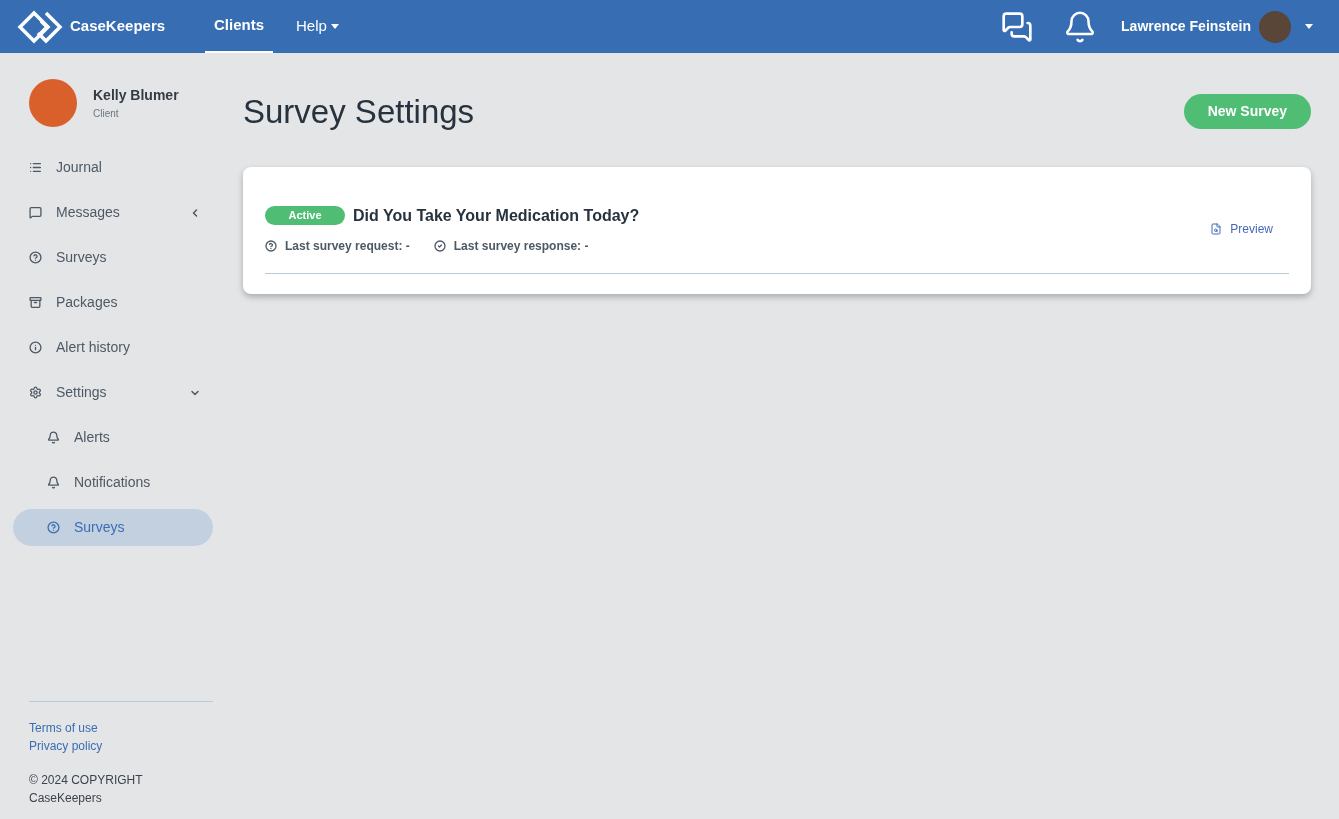 This screenshot has height=819, width=1339. What do you see at coordinates (66, 798) in the screenshot?
I see `copyright-text: CaseKeepers` at bounding box center [66, 798].